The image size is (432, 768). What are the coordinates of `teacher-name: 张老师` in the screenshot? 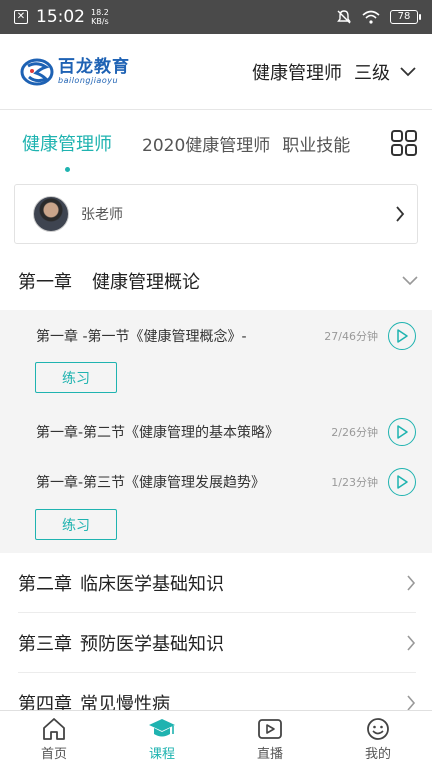 It's located at (102, 215).